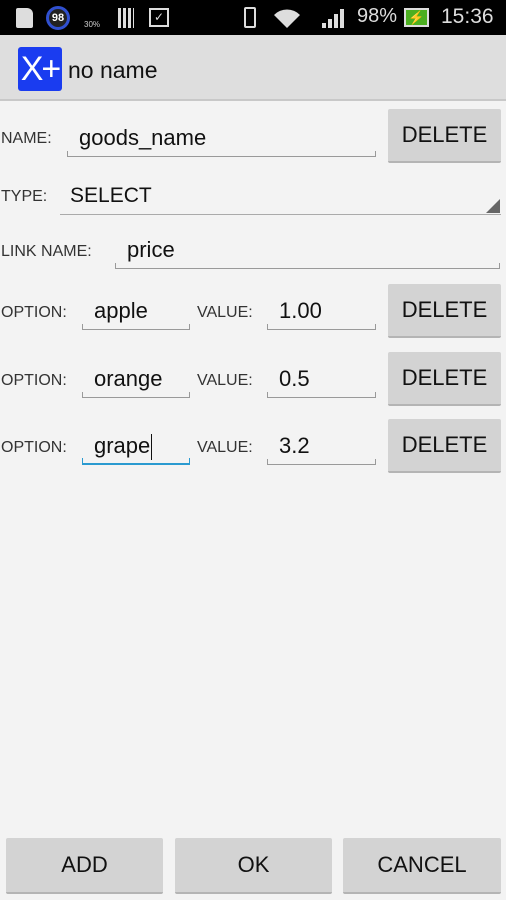 Image resolution: width=506 pixels, height=900 pixels. I want to click on dropdown-arrow-icon, so click(493, 206).